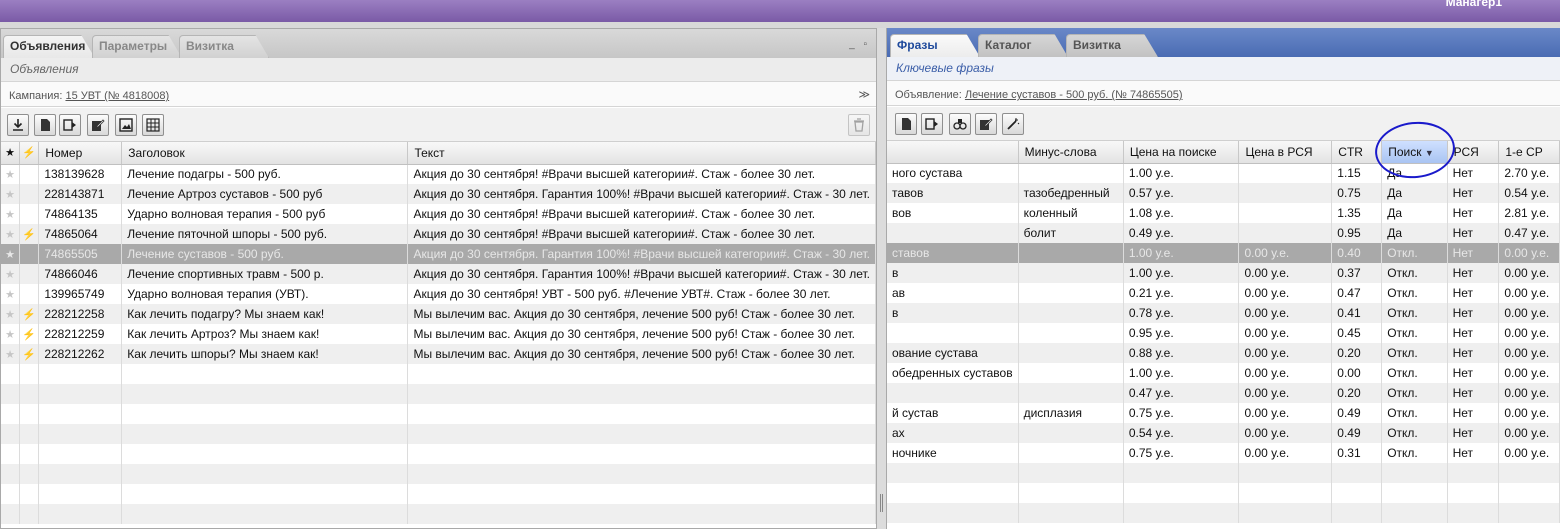 The height and width of the screenshot is (529, 1560). I want to click on ad-title: Как лечить шпоры? Мы знаем как!, so click(265, 354).